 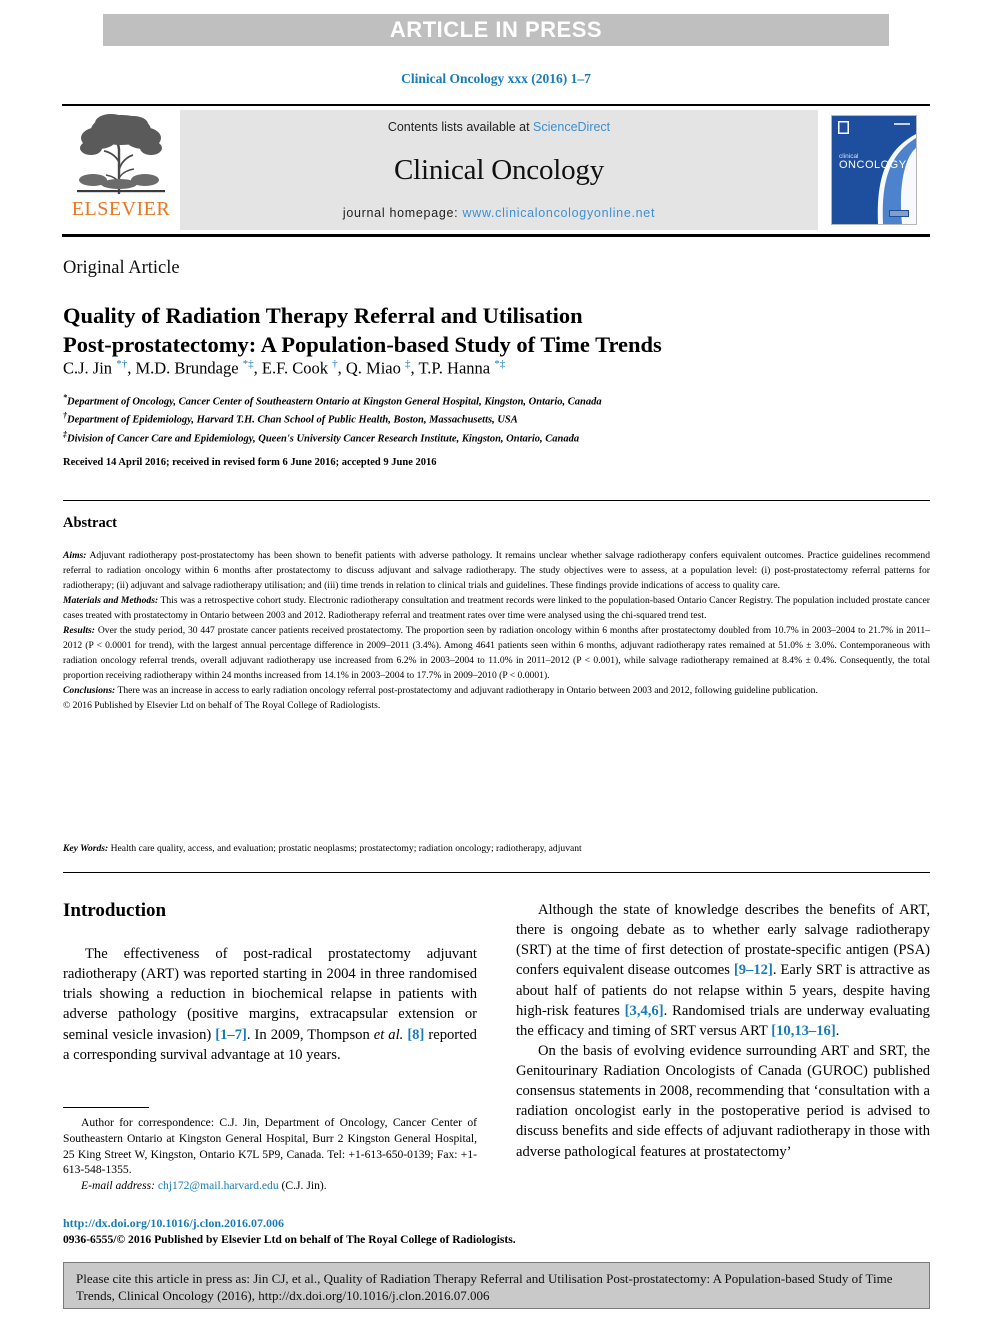 I want to click on abstract-results-label: Results:, so click(x=79, y=630).